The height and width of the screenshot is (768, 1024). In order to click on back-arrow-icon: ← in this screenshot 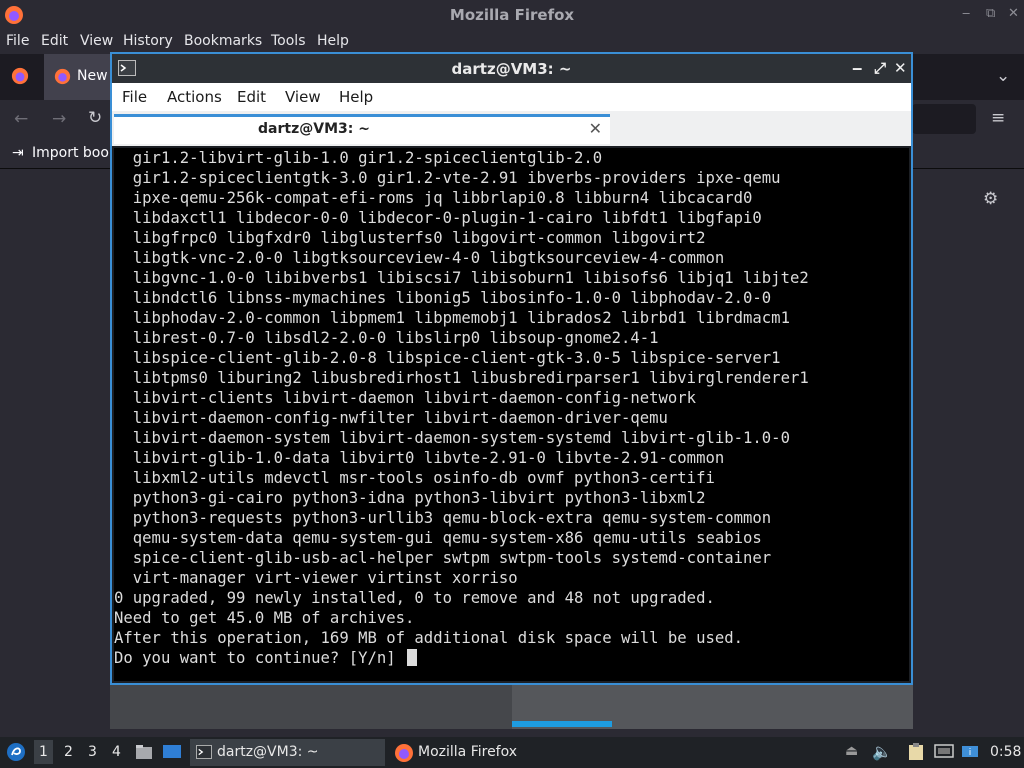, I will do `click(21, 119)`.